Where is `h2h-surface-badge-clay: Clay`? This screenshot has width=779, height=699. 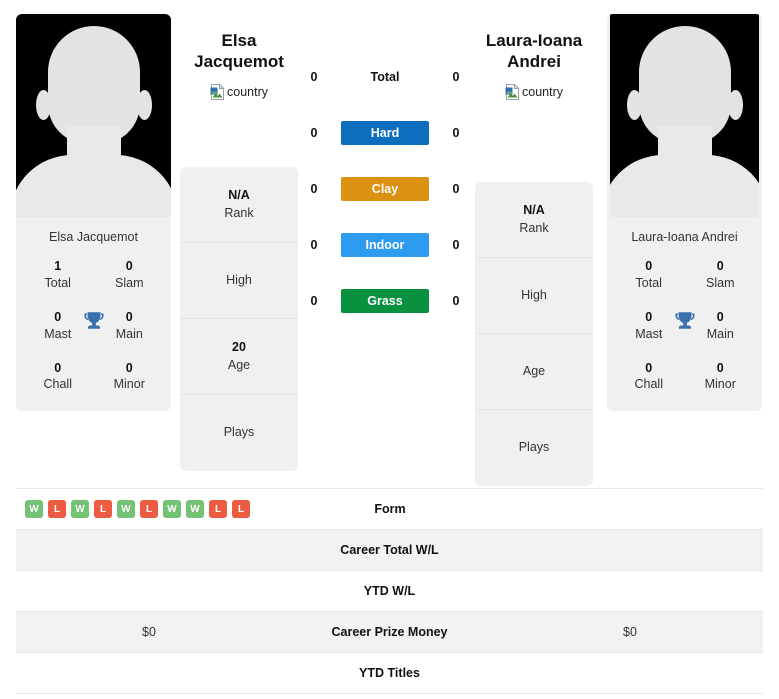
h2h-surface-badge-clay: Clay is located at coordinates (385, 189).